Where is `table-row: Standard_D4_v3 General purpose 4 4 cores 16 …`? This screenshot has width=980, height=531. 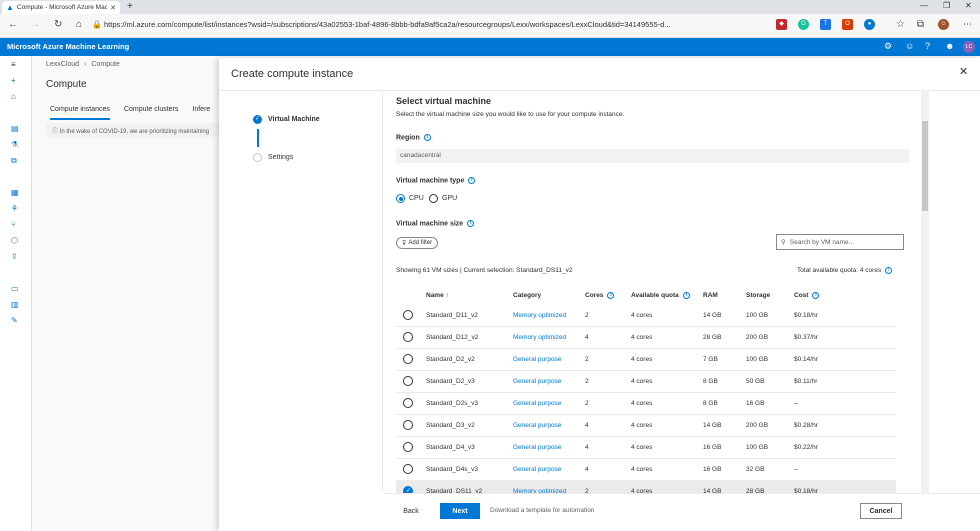
table-row: Standard_D4_v3 General purpose 4 4 cores 16 … is located at coordinates (646, 448).